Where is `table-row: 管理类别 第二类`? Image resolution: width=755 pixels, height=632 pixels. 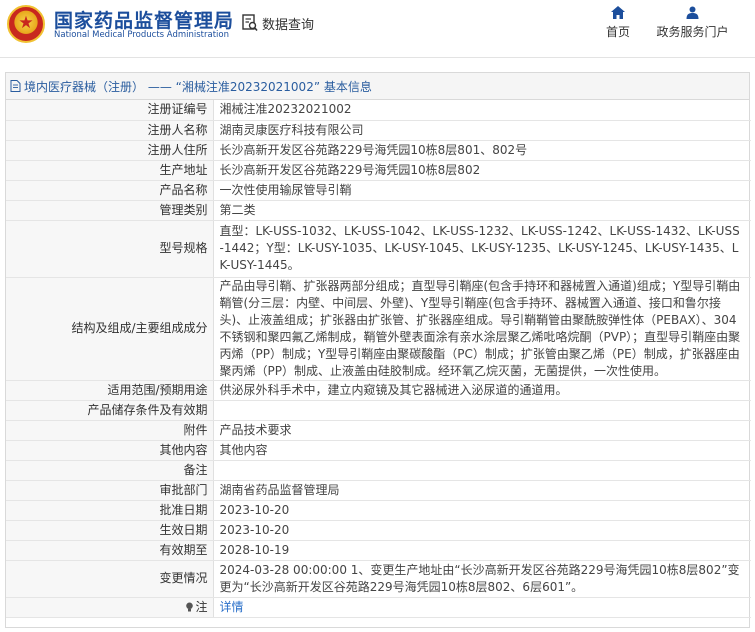
table-row: 管理类别 第二类 is located at coordinates (378, 210).